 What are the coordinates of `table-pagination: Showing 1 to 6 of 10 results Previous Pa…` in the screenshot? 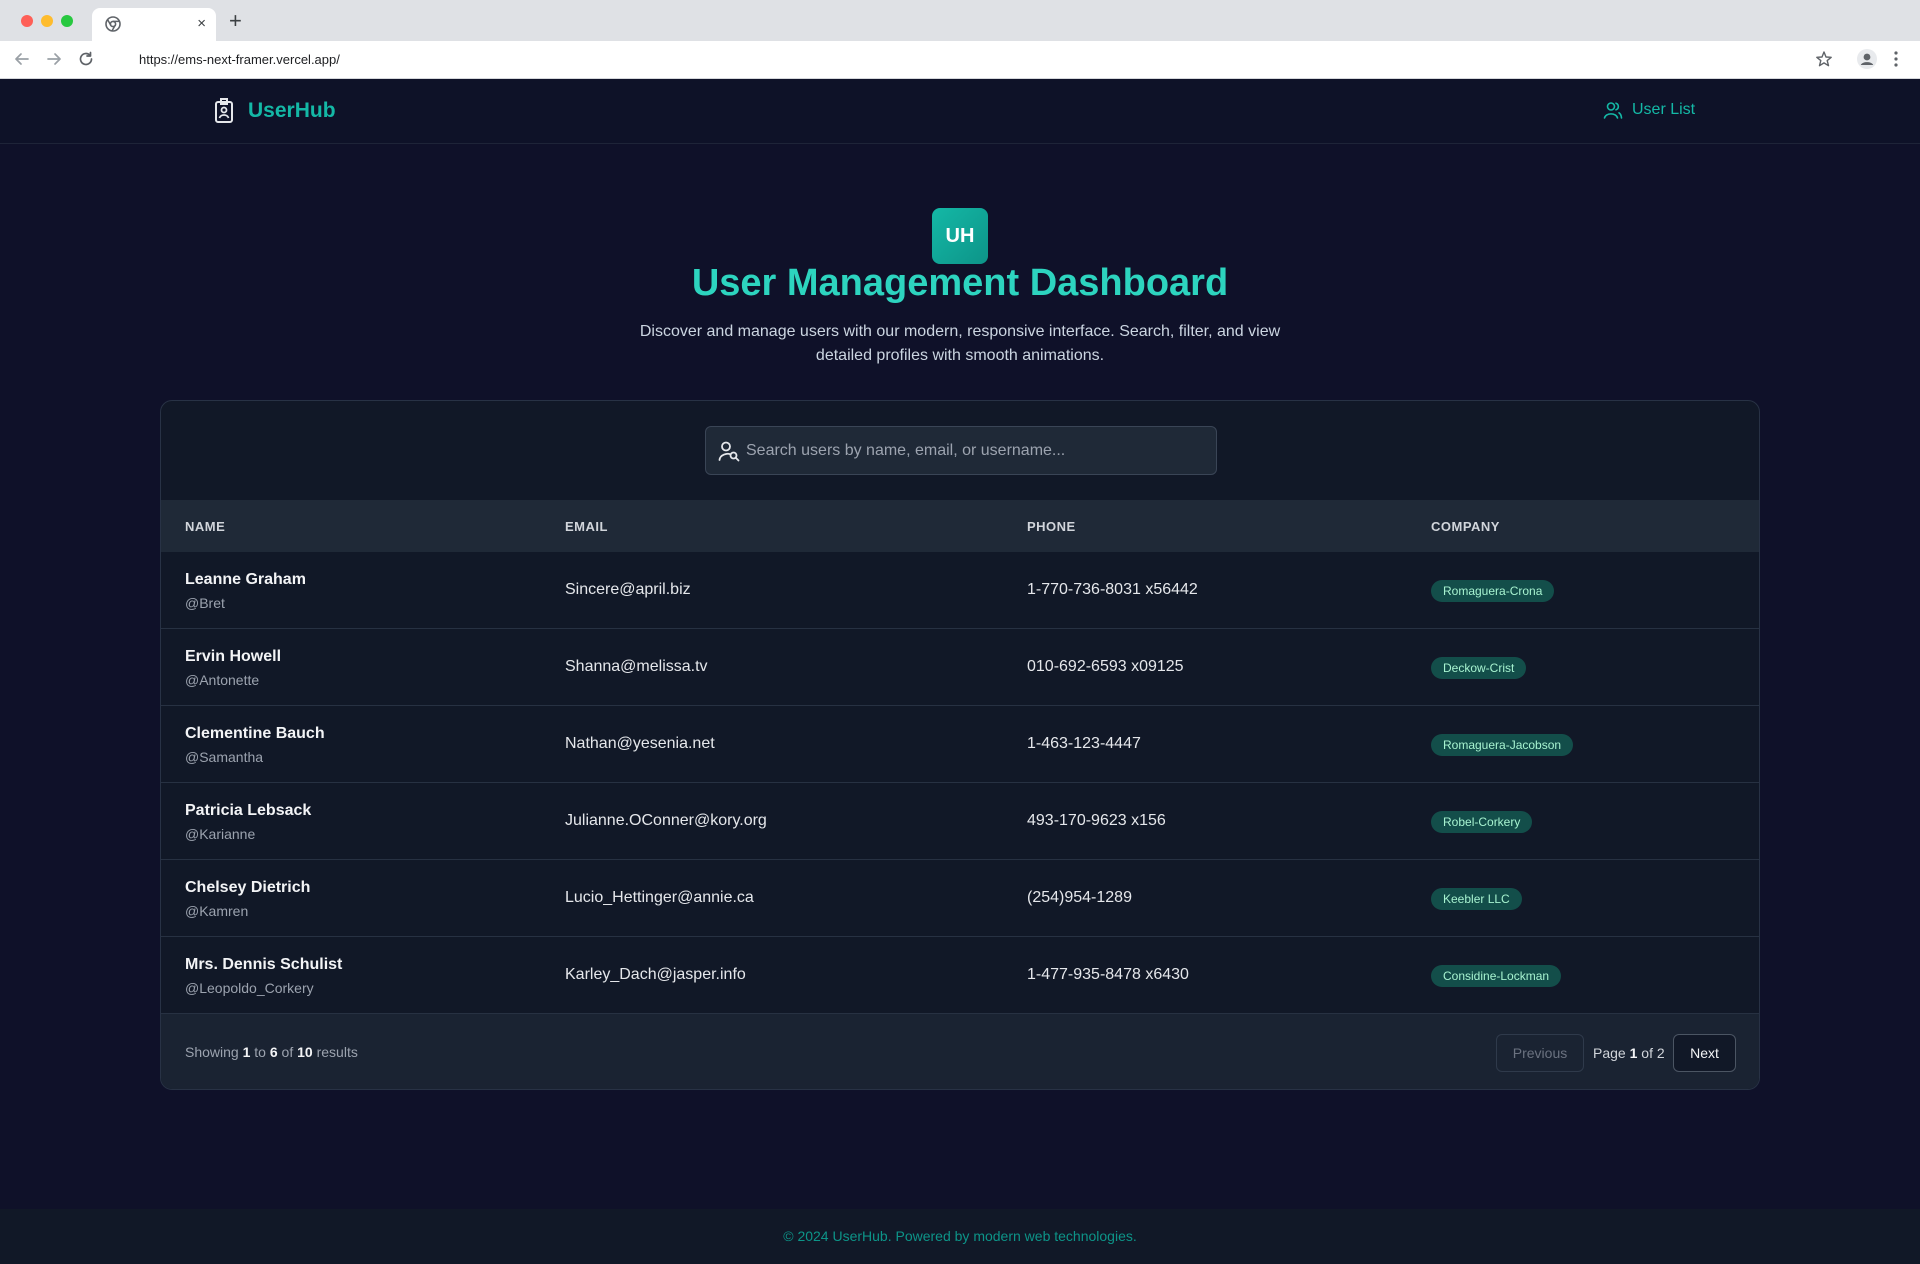 It's located at (960, 1051).